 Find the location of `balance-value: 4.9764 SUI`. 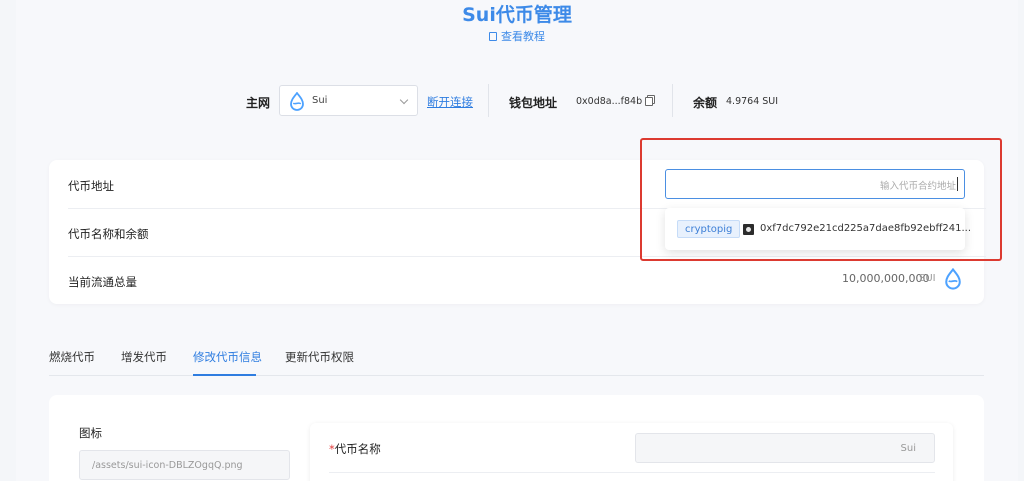

balance-value: 4.9764 SUI is located at coordinates (752, 101).